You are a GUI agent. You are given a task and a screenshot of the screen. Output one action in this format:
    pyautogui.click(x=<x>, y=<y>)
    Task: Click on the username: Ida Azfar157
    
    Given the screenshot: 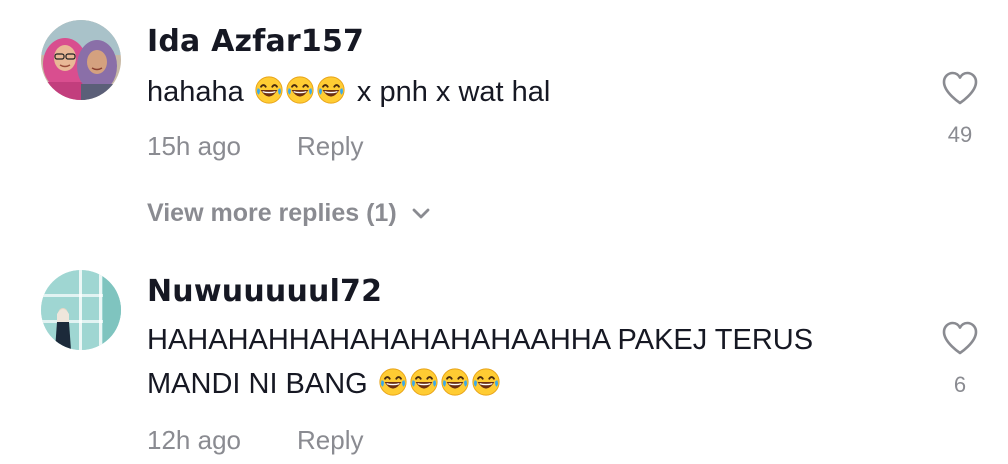 What is the action you would take?
    pyautogui.click(x=255, y=41)
    